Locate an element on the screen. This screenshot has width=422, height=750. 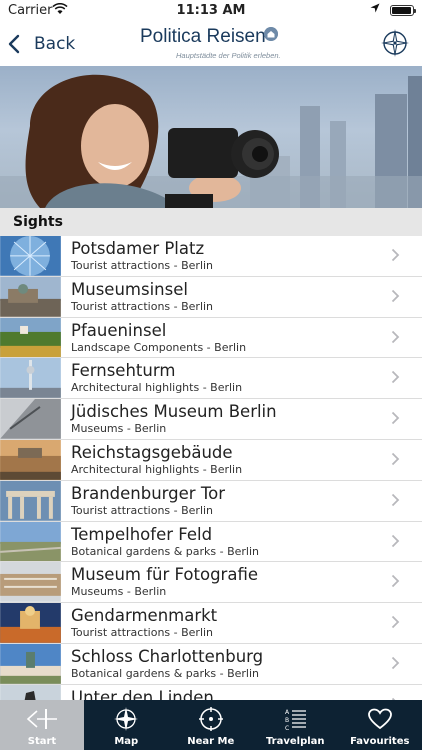
tab-map: Map is located at coordinates (126, 725).